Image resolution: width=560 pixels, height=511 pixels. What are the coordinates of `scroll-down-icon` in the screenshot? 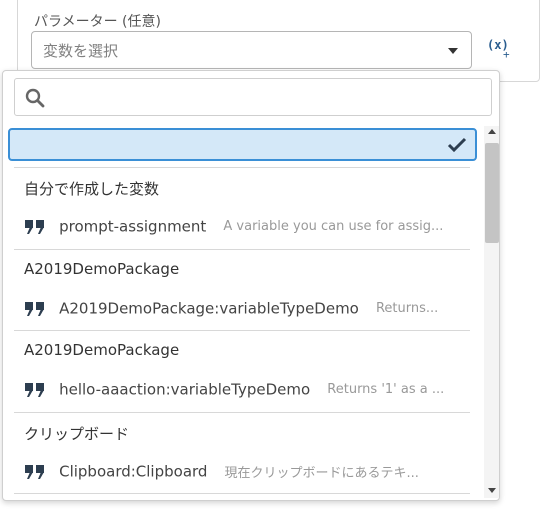 It's located at (492, 490).